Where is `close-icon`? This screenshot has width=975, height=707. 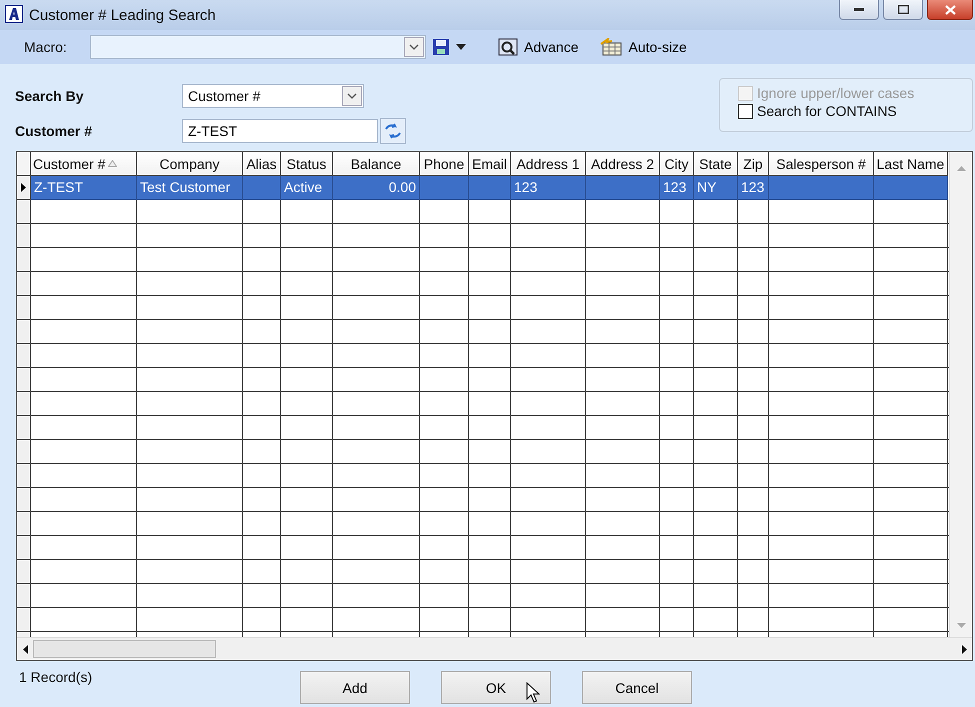
close-icon is located at coordinates (950, 9).